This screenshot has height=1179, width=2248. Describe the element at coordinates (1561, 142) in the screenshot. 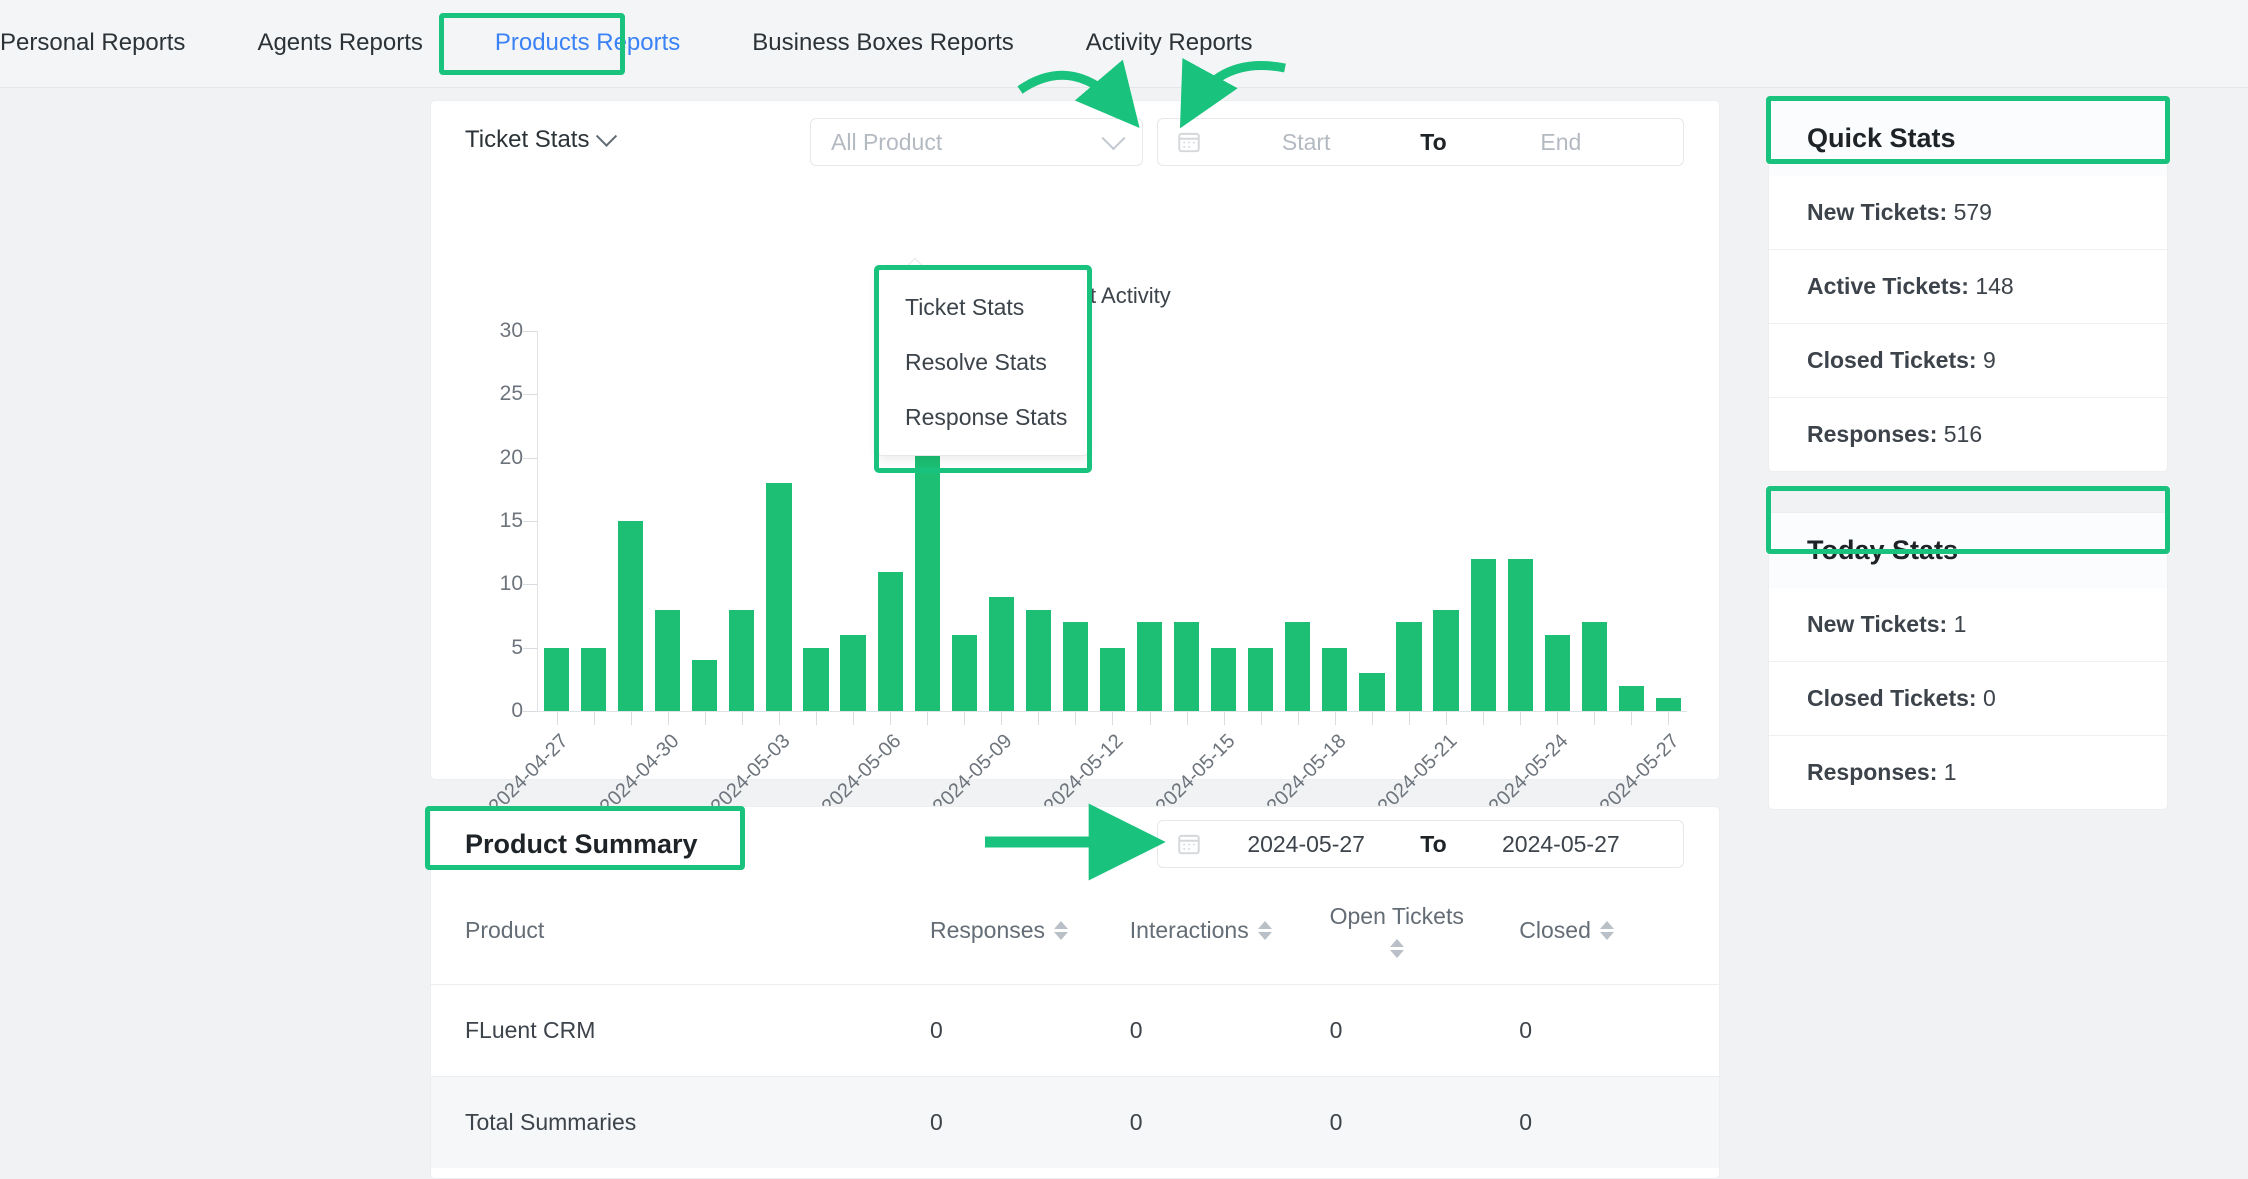

I see `chart-date-end: End` at that location.